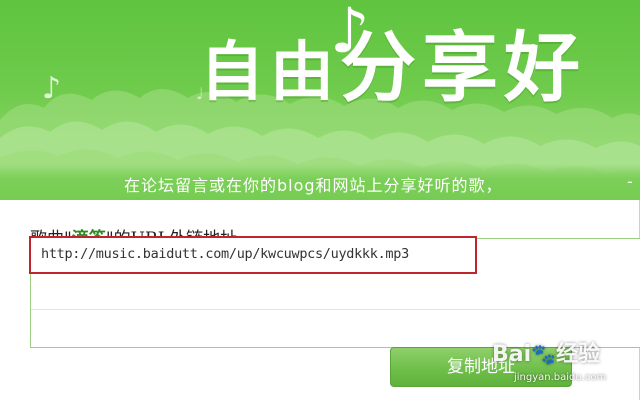 The image size is (640, 400). I want to click on banner-slogan-part: 分享好, so click(463, 67).